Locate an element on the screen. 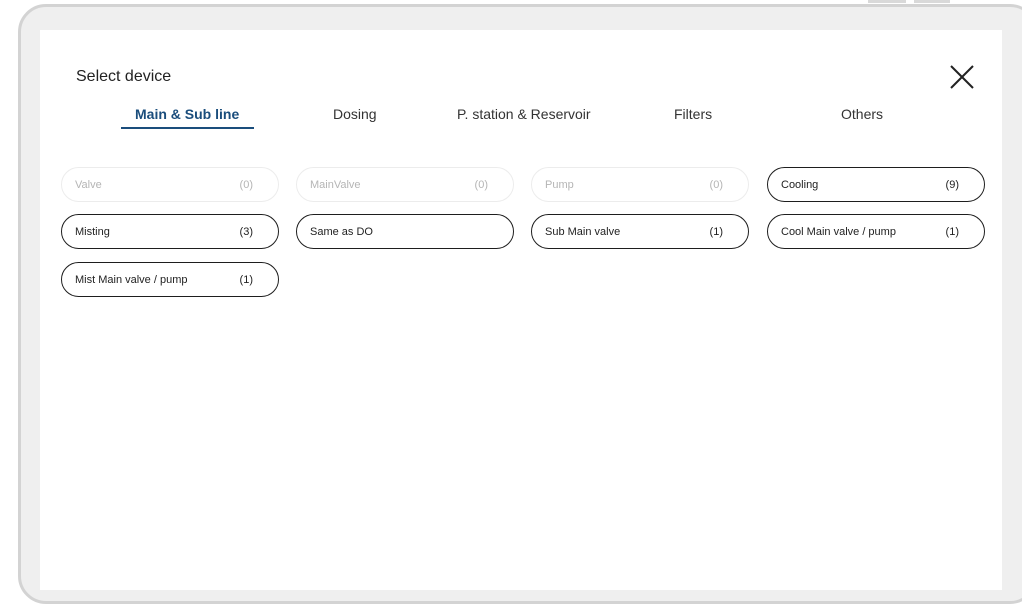  chip-label: Pump is located at coordinates (559, 185).